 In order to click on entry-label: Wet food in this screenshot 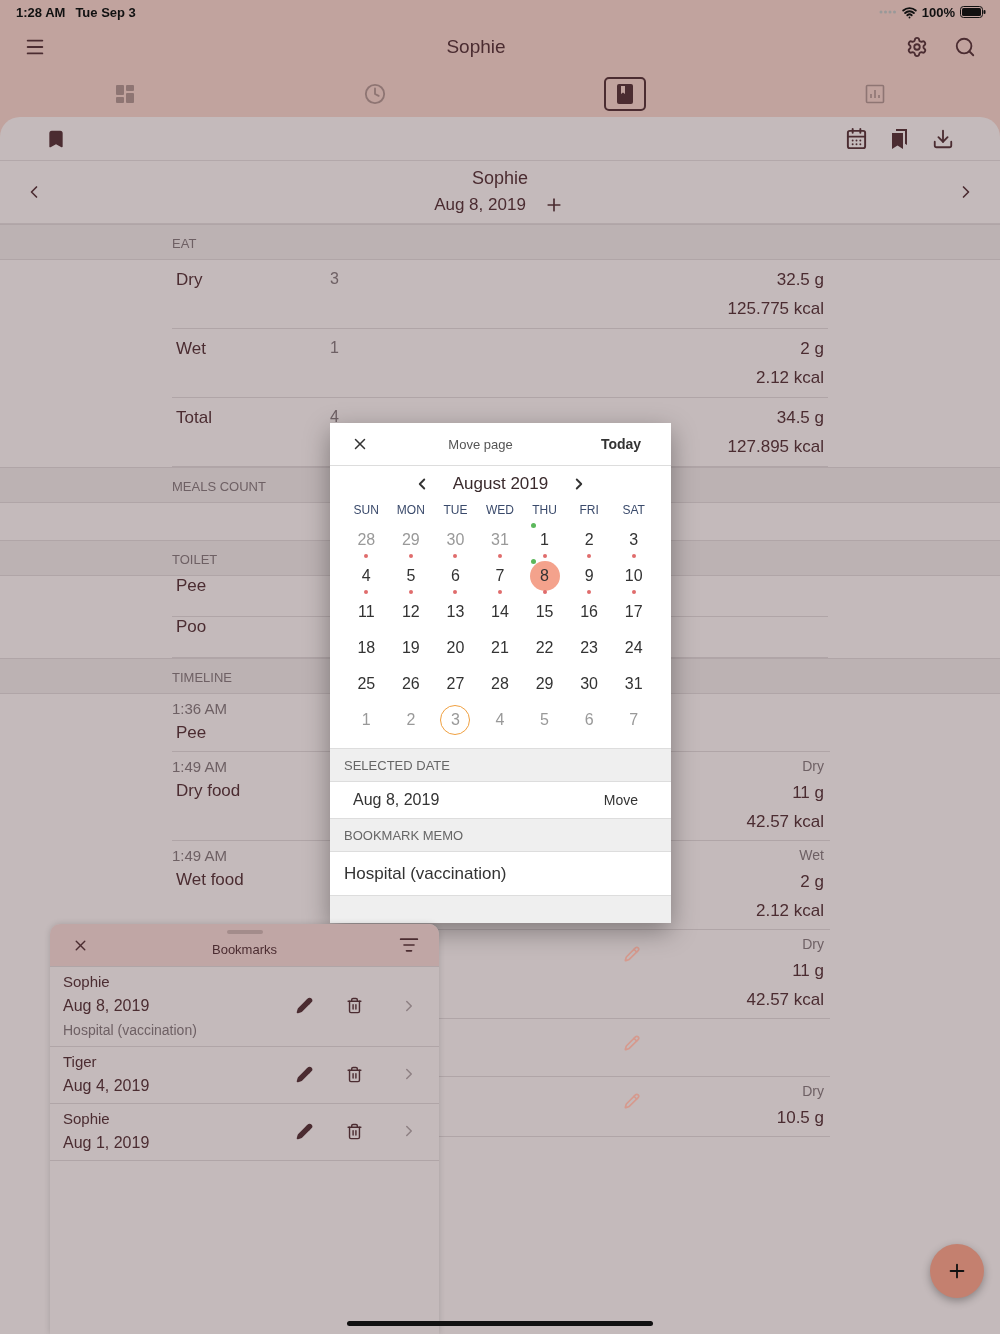, I will do `click(209, 880)`.